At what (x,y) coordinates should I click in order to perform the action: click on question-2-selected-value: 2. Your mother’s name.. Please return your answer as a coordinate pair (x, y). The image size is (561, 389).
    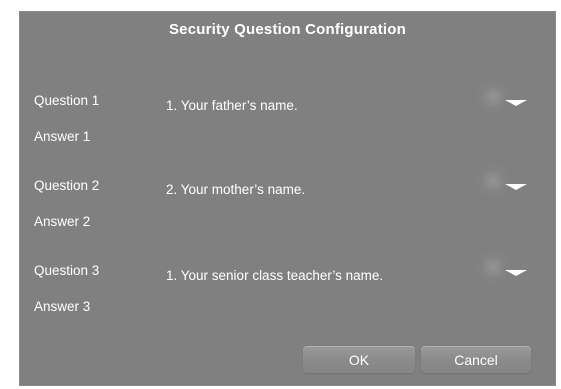
    Looking at the image, I should click on (236, 189).